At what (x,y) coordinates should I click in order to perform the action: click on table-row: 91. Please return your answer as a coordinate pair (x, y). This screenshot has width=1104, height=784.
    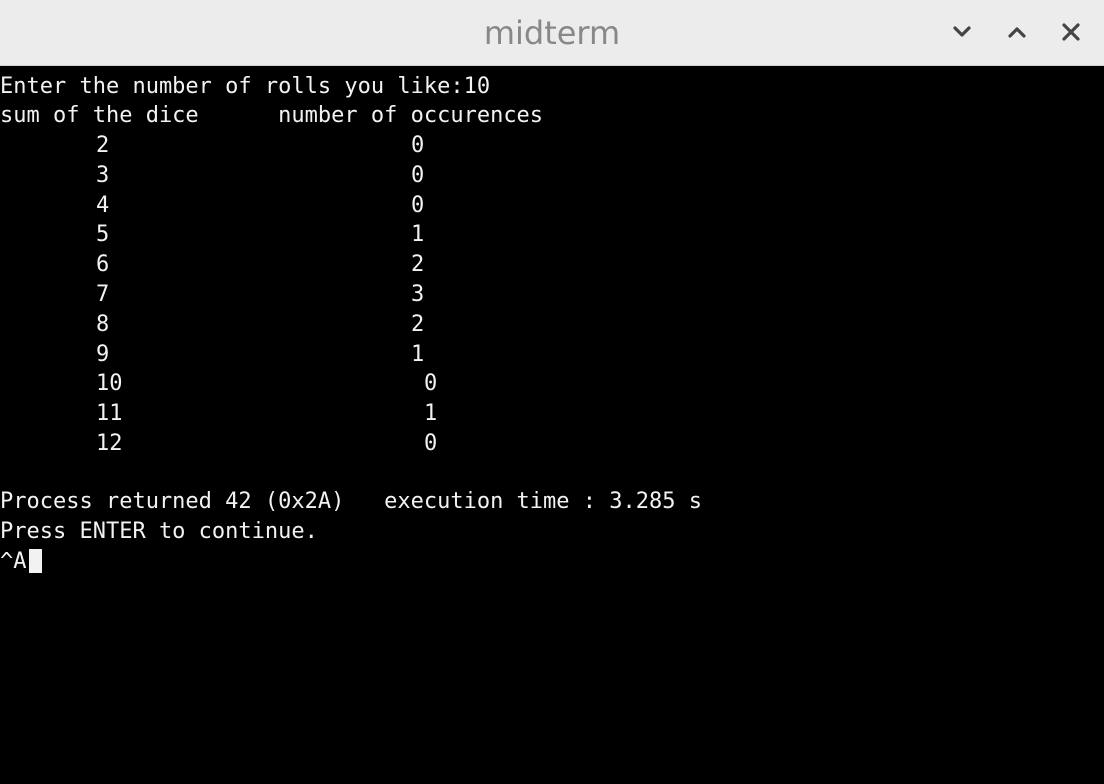
    Looking at the image, I should click on (350, 355).